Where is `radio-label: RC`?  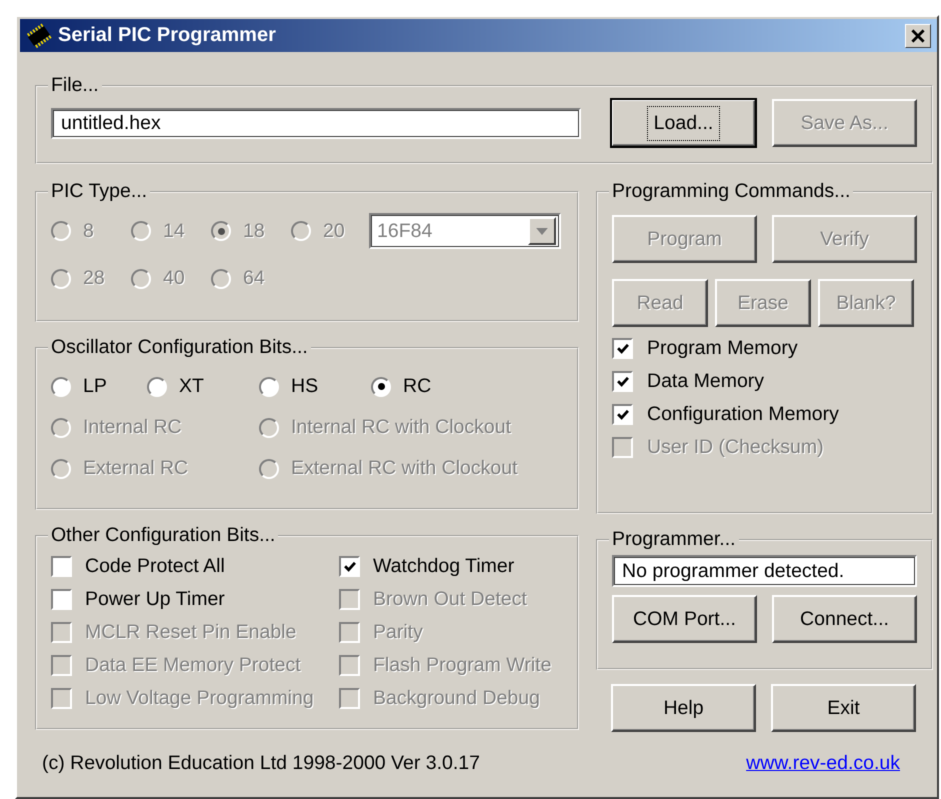
radio-label: RC is located at coordinates (417, 386).